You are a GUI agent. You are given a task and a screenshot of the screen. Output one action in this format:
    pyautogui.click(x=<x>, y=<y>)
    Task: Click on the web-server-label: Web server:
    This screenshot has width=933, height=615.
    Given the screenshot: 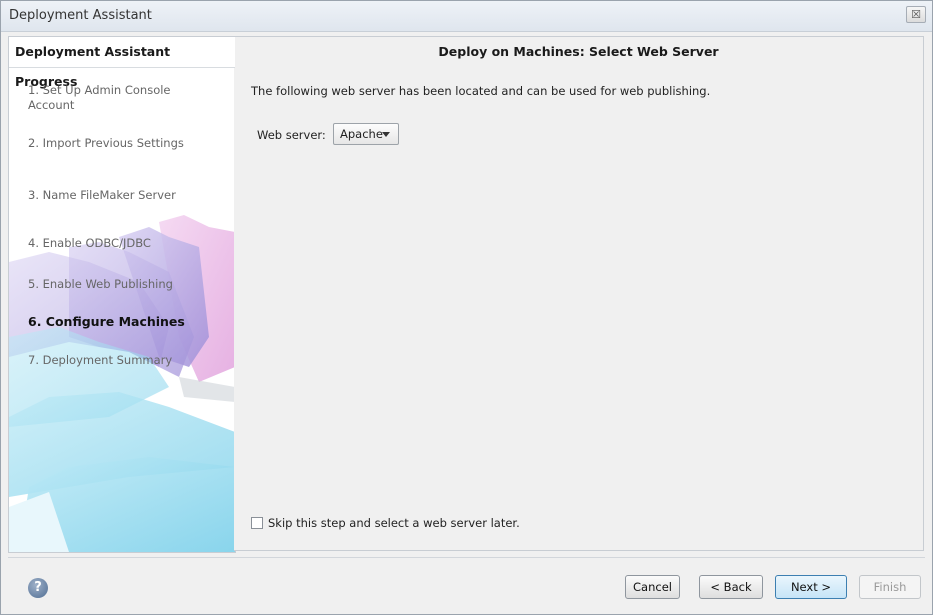 What is the action you would take?
    pyautogui.click(x=291, y=135)
    